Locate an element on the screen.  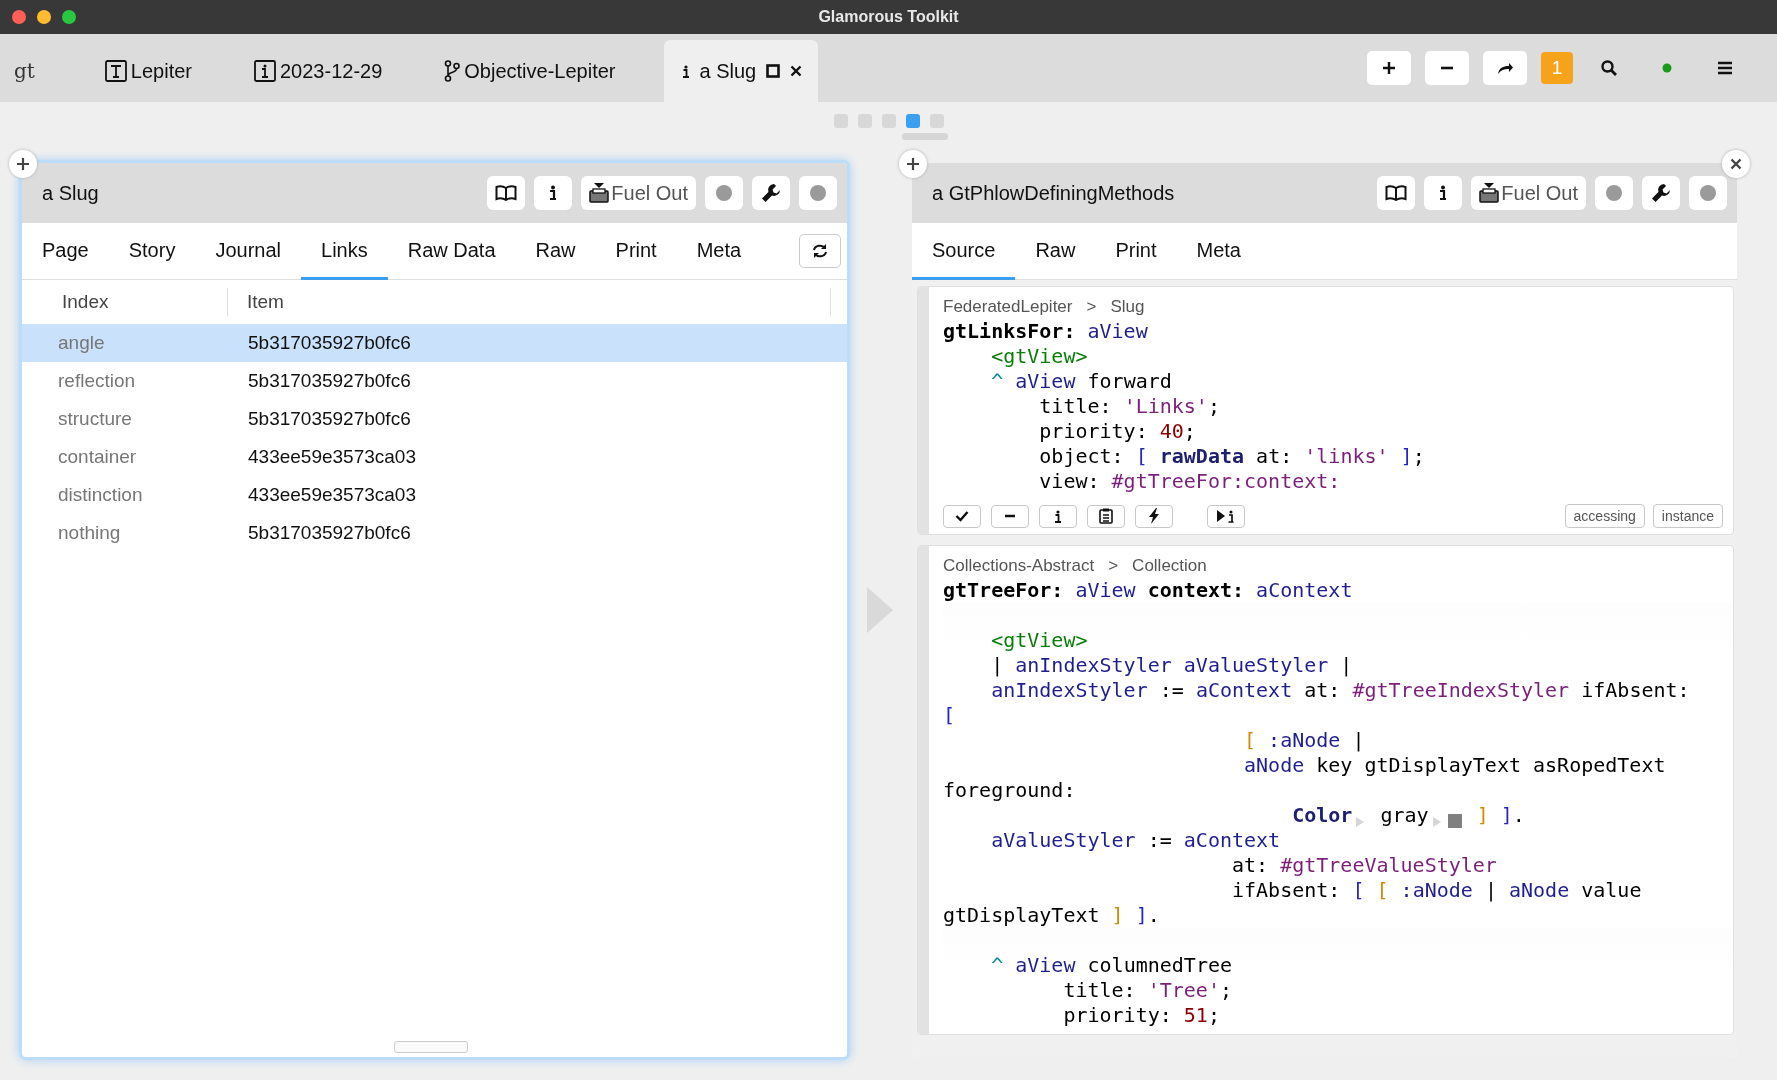
pane-title: a Slug is located at coordinates (71, 193).